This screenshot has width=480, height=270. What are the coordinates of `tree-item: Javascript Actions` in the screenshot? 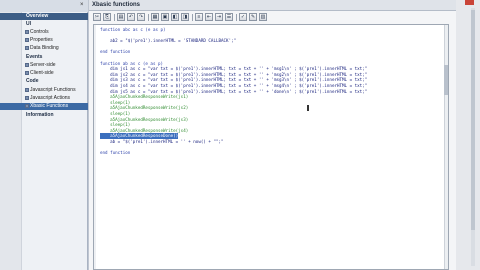 It's located at (44, 98).